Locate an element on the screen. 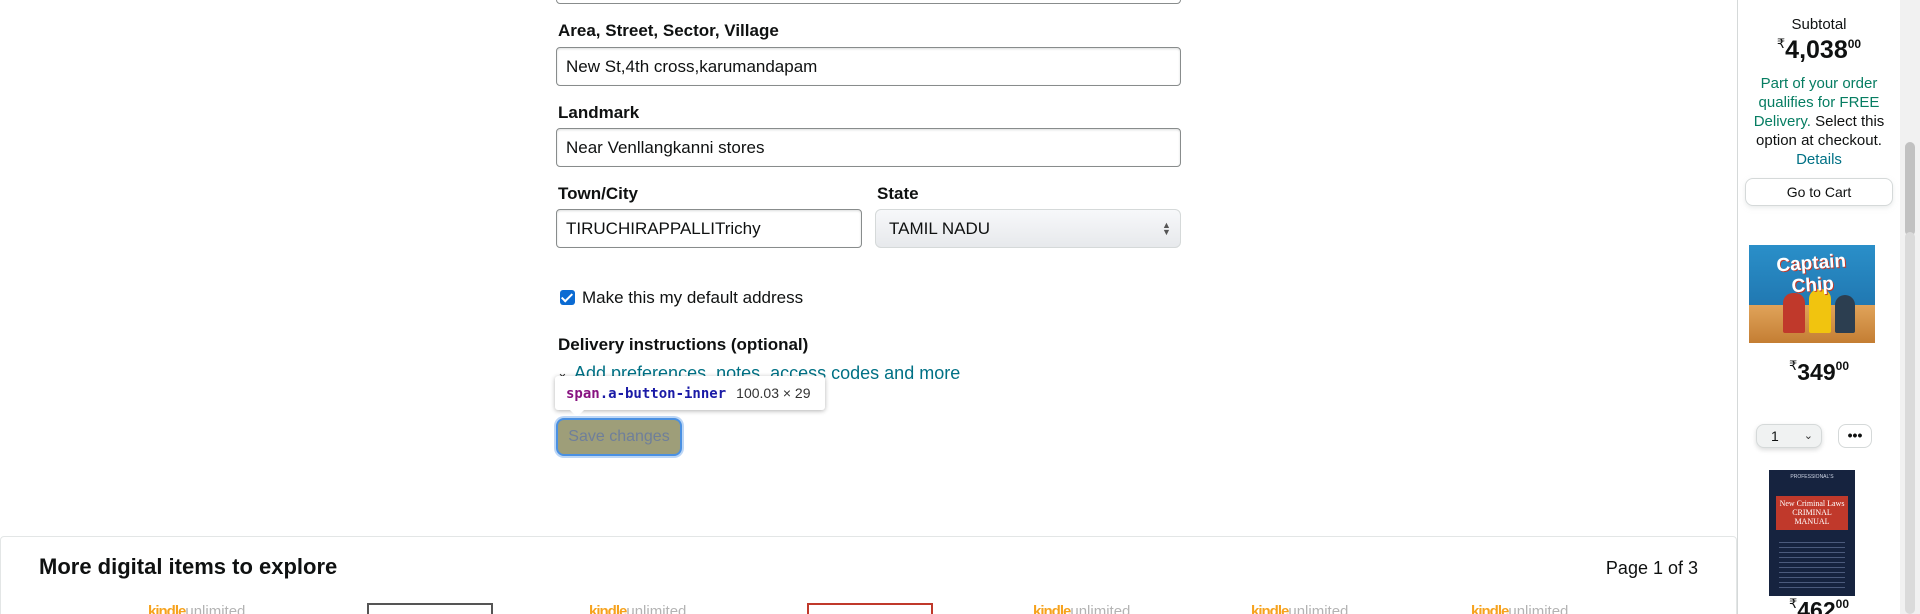 The width and height of the screenshot is (1920, 614). default-address-checkbox is located at coordinates (567, 297).